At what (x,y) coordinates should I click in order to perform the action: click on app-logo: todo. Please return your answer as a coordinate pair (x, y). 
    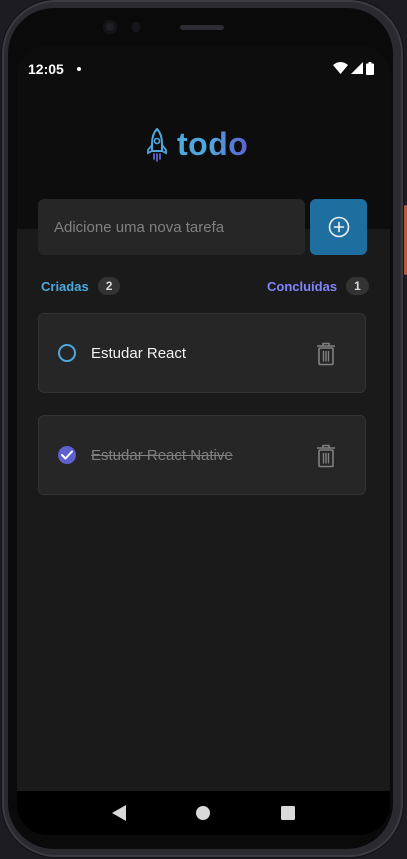
    Looking at the image, I should click on (197, 144).